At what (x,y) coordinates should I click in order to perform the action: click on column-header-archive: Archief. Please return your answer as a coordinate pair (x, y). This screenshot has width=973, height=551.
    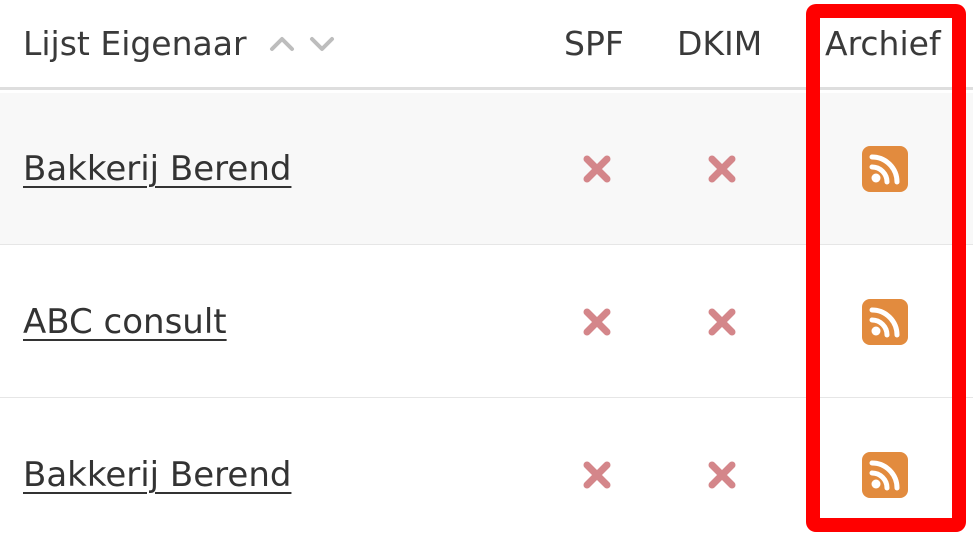
    Looking at the image, I should click on (883, 43).